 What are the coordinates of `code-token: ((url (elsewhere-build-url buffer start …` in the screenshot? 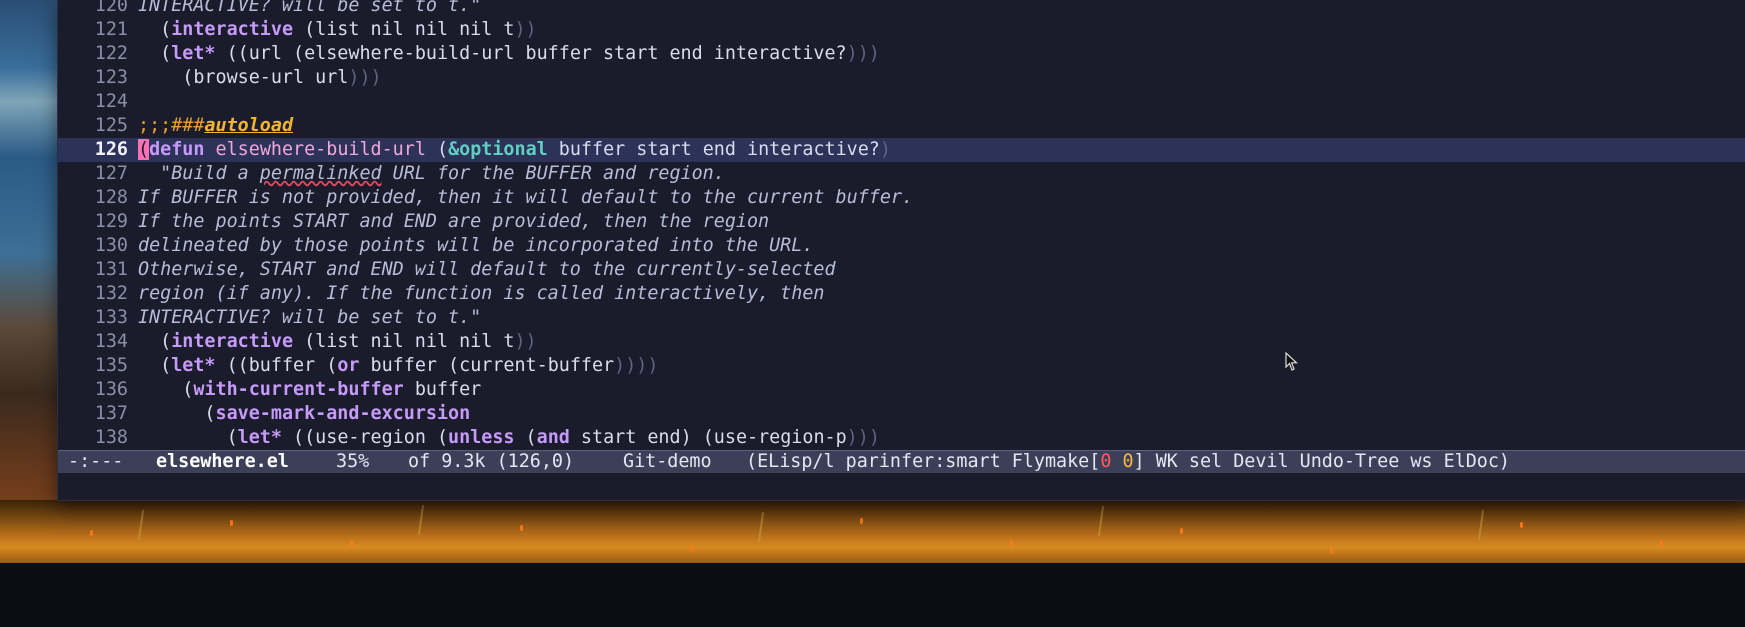 It's located at (531, 53).